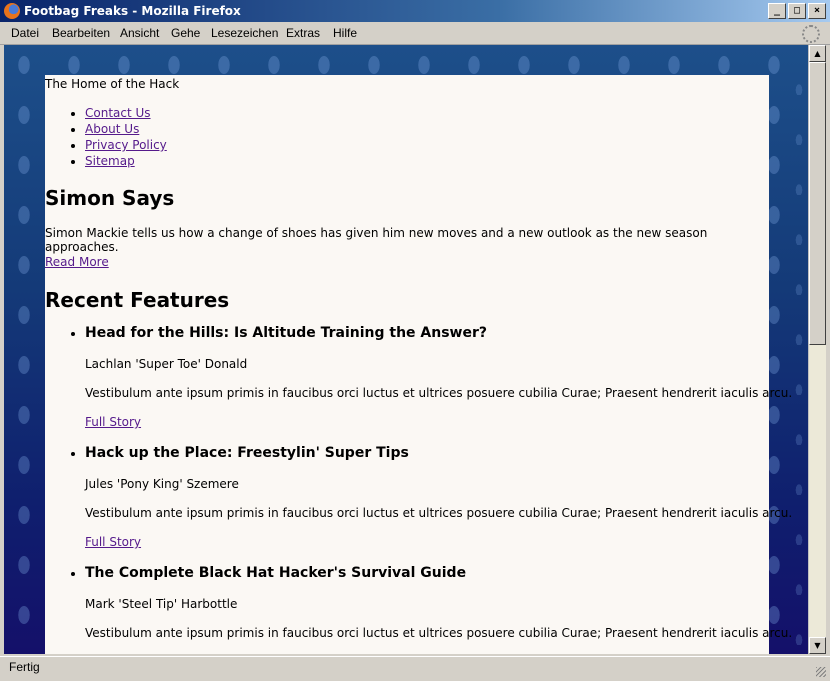 This screenshot has height=681, width=830. Describe the element at coordinates (185, 33) in the screenshot. I see `menu-gehe: Gehe` at that location.